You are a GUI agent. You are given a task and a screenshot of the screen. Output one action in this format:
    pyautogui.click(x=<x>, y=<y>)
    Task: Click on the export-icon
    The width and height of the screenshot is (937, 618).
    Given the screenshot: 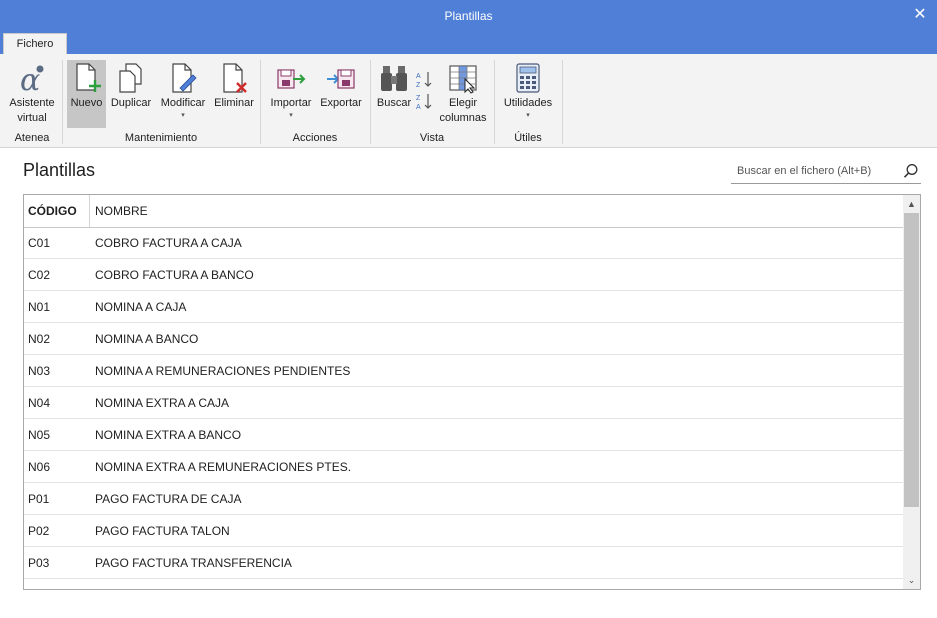 What is the action you would take?
    pyautogui.click(x=341, y=77)
    